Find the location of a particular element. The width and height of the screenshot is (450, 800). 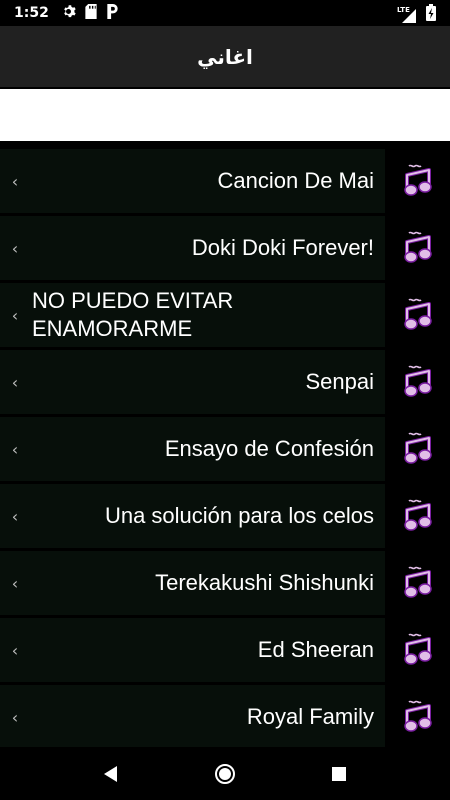

song-title: Senpai is located at coordinates (339, 381).